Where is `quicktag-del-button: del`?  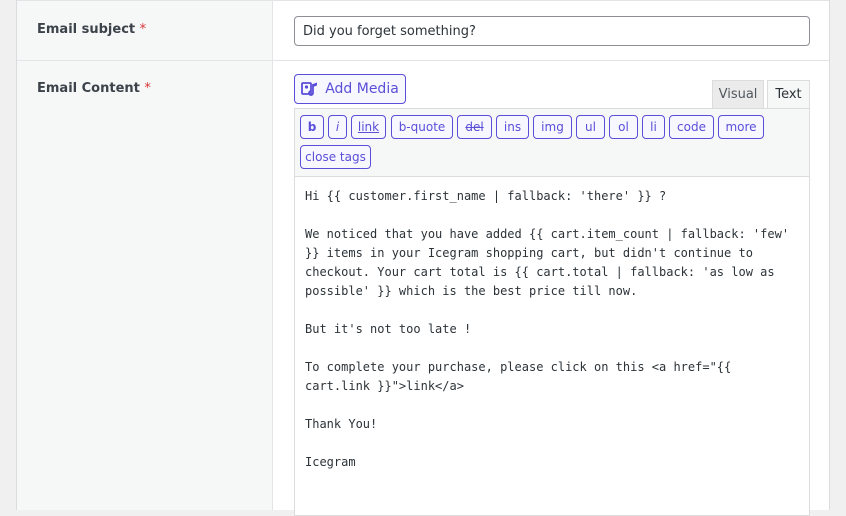
quicktag-del-button: del is located at coordinates (474, 127).